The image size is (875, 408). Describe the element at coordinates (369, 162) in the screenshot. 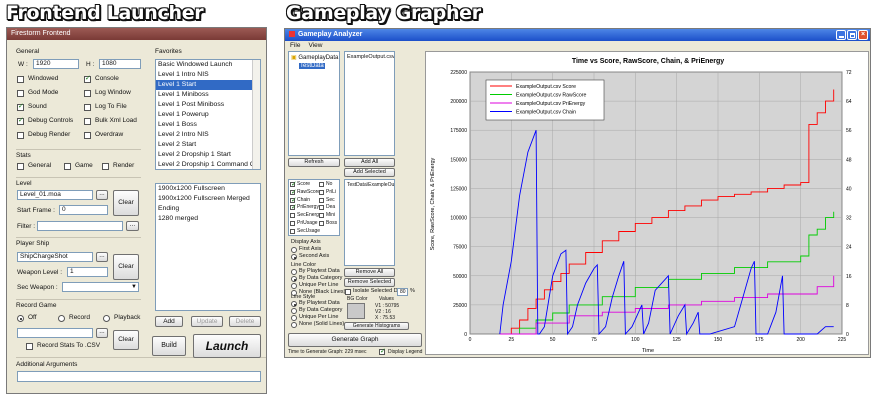

I see `add-all-button: Add All` at that location.